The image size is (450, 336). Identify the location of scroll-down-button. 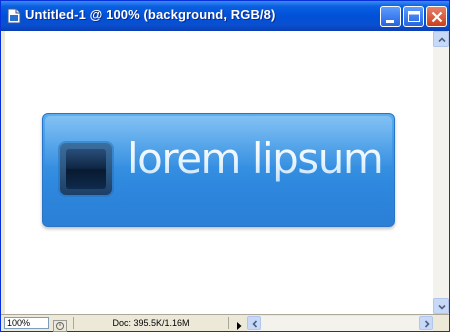
(441, 306).